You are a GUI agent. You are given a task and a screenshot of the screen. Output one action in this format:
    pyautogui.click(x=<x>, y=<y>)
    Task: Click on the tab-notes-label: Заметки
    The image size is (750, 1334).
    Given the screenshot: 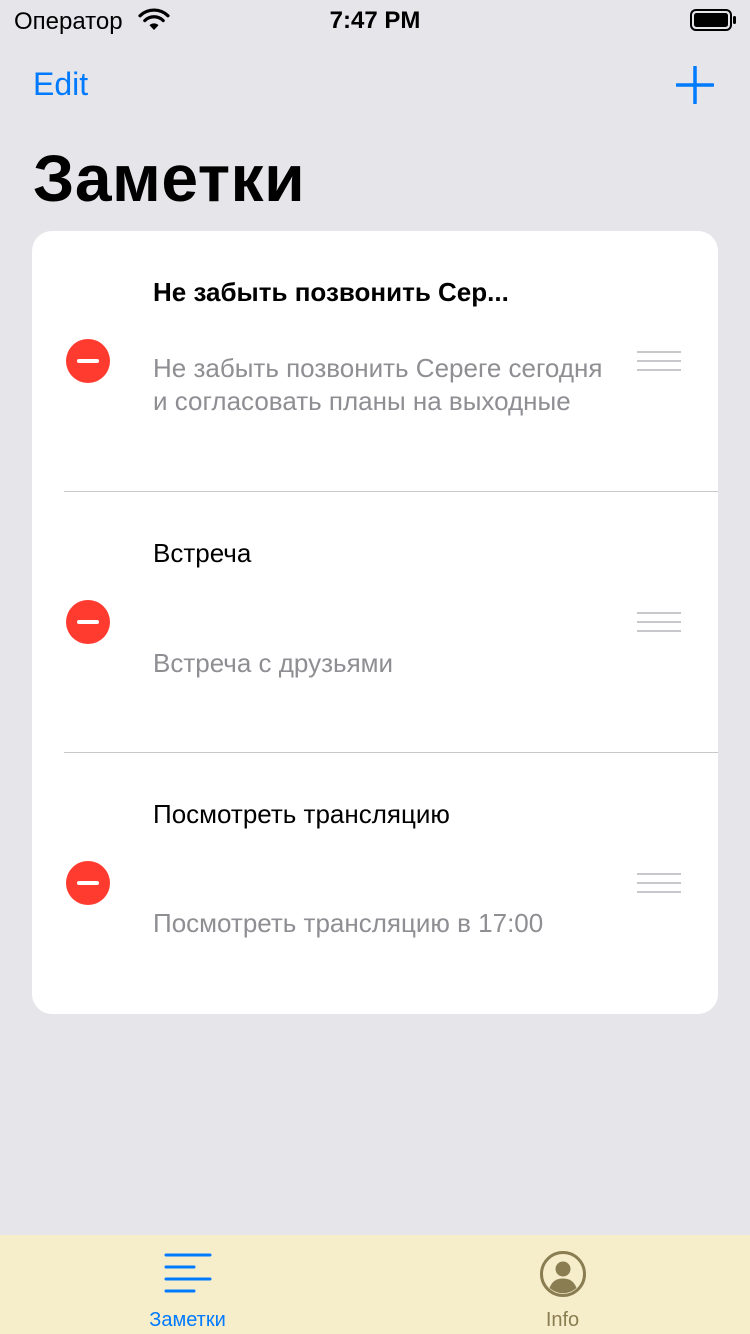 What is the action you would take?
    pyautogui.click(x=187, y=1320)
    